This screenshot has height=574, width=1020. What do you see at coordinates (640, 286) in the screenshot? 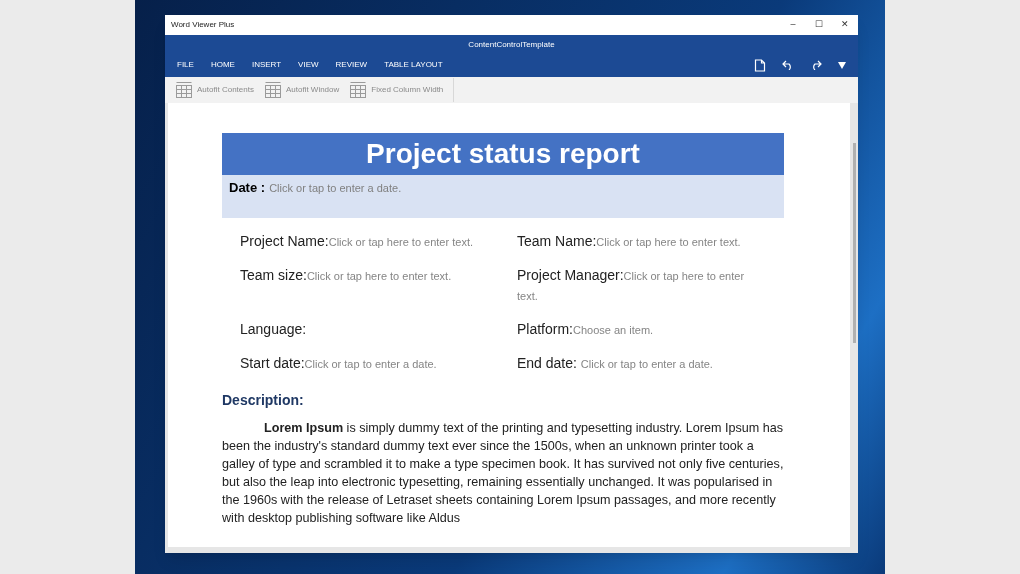
I see `form-field: Project Manager:Click or tap here to enter text.` at bounding box center [640, 286].